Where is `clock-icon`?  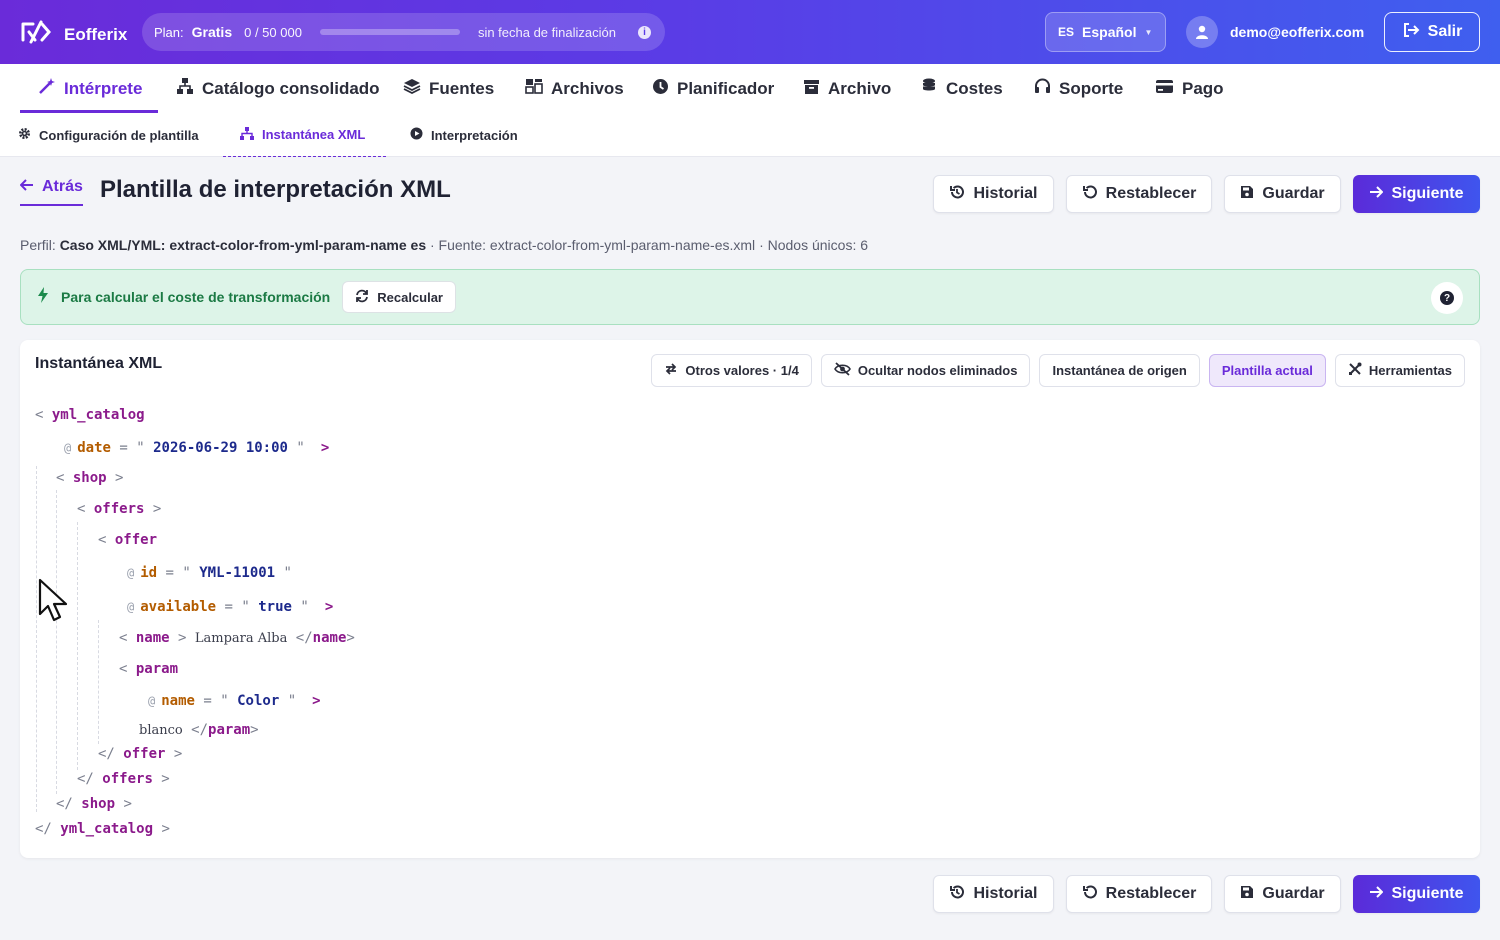 clock-icon is located at coordinates (660, 89).